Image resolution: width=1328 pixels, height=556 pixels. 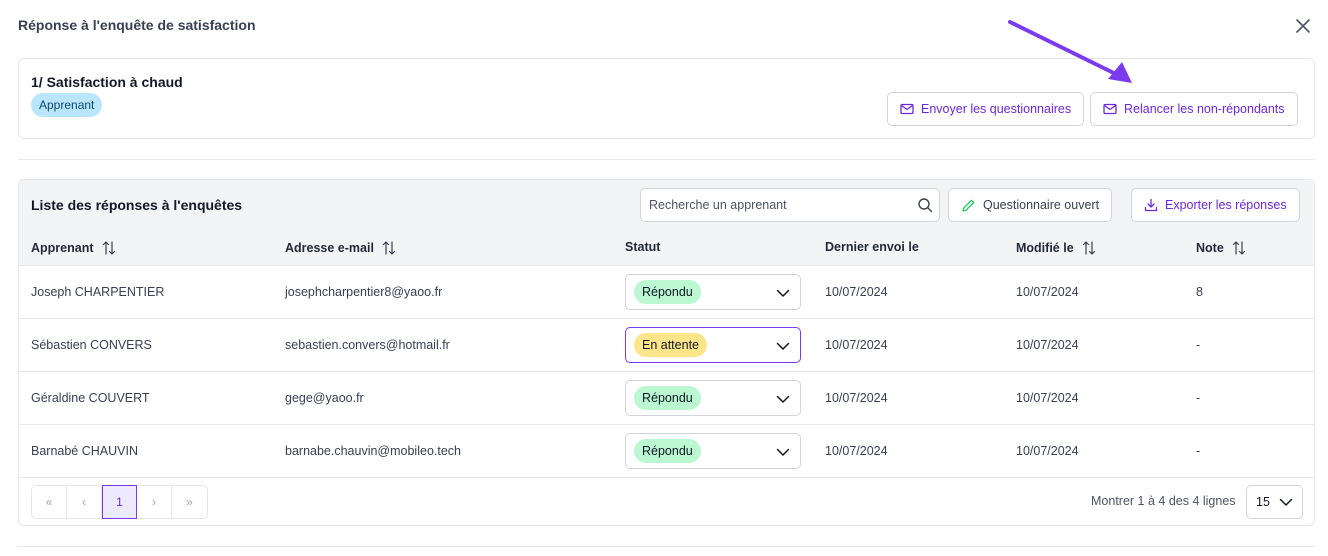 What do you see at coordinates (1151, 205) in the screenshot?
I see `download-icon` at bounding box center [1151, 205].